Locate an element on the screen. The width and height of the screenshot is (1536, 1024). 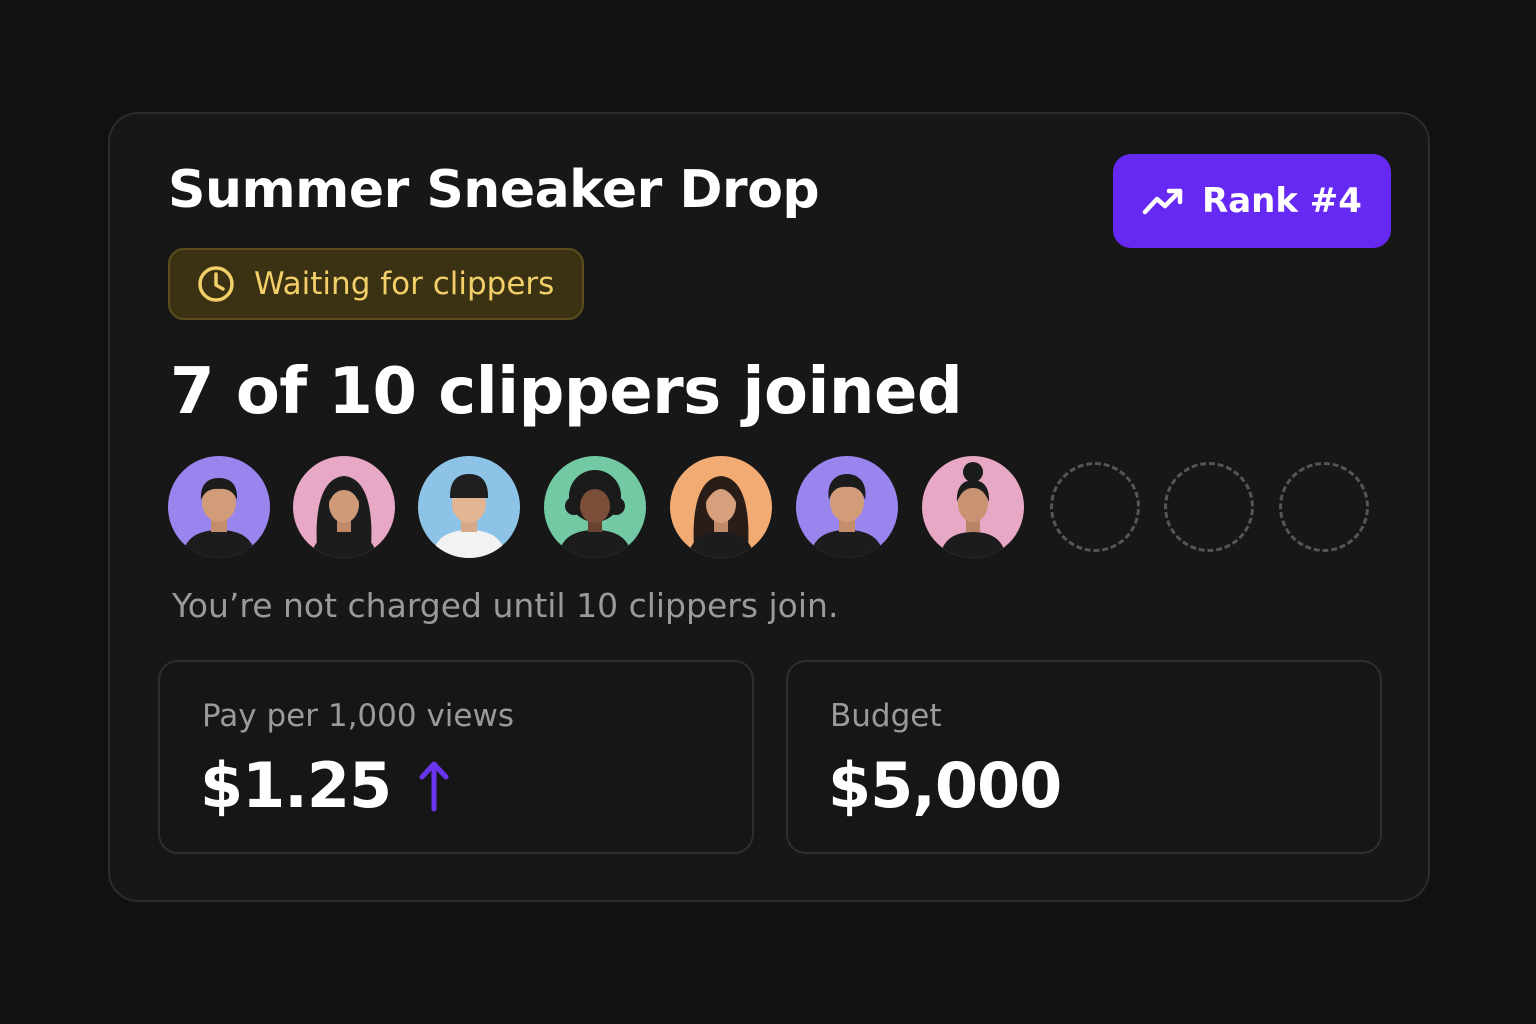
clock-icon is located at coordinates (216, 284).